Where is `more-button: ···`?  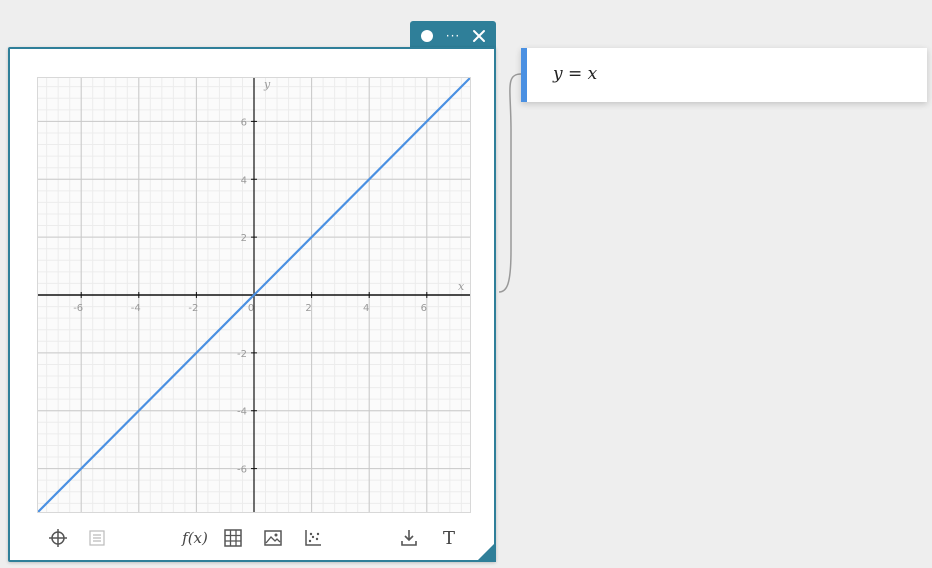 more-button: ··· is located at coordinates (453, 36).